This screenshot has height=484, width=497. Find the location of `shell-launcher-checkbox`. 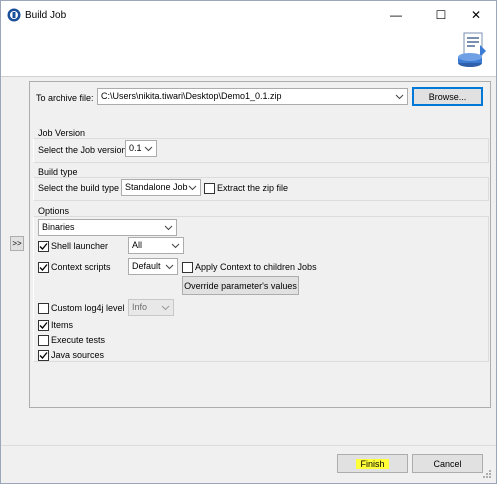

shell-launcher-checkbox is located at coordinates (43, 246).